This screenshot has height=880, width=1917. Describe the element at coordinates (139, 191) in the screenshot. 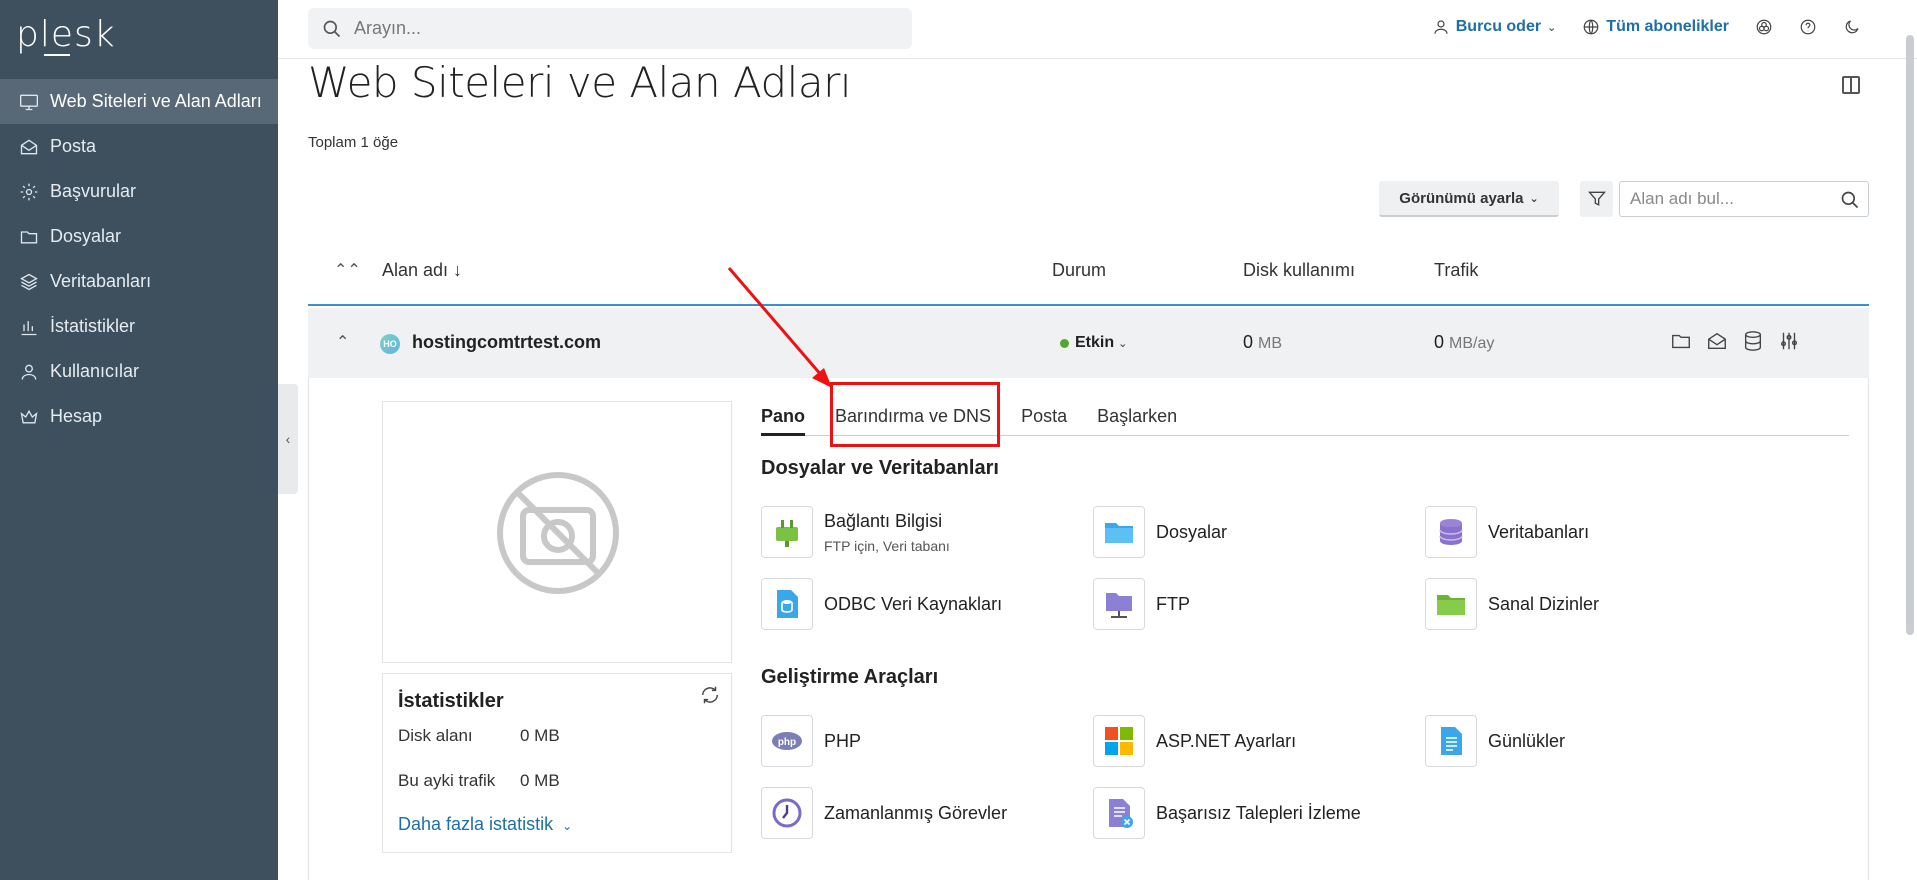

I see `sidebar-item-applications: Başvurular` at that location.